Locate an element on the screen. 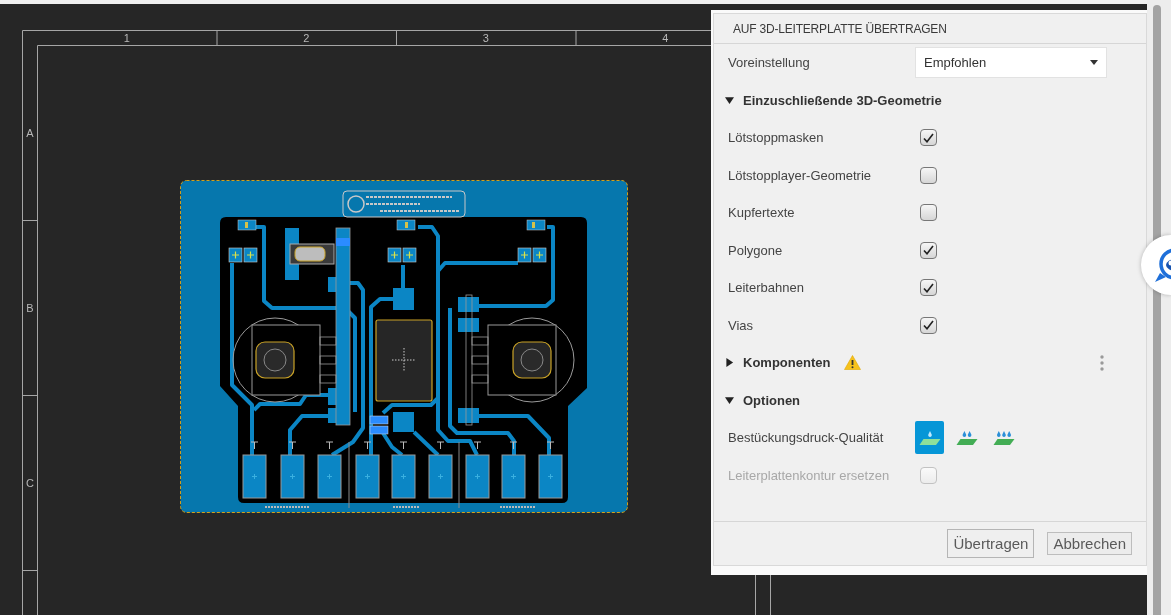 The width and height of the screenshot is (1171, 615). checkbox-label: Kupfertexte is located at coordinates (762, 213).